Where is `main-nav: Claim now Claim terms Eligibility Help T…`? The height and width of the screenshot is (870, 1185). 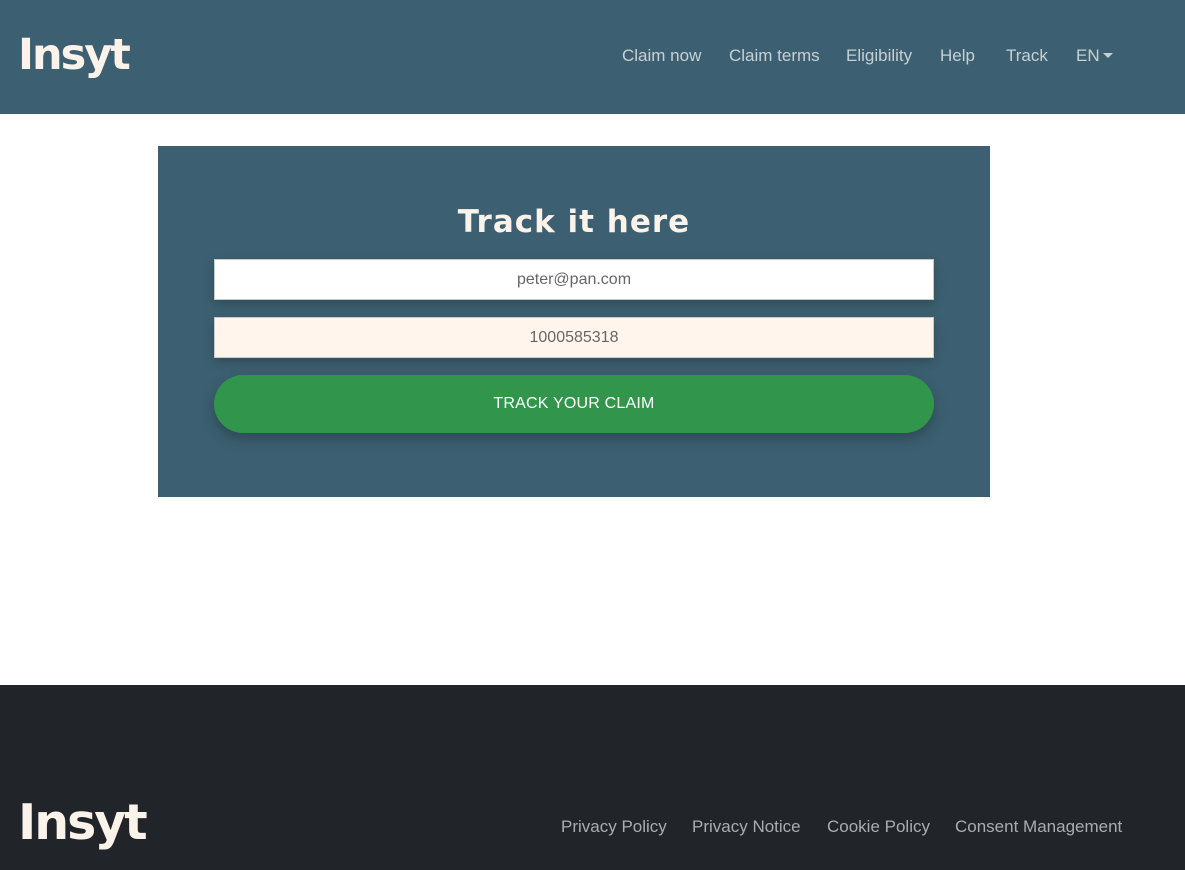
main-nav: Claim now Claim terms Eligibility Help T… is located at coordinates (592, 57).